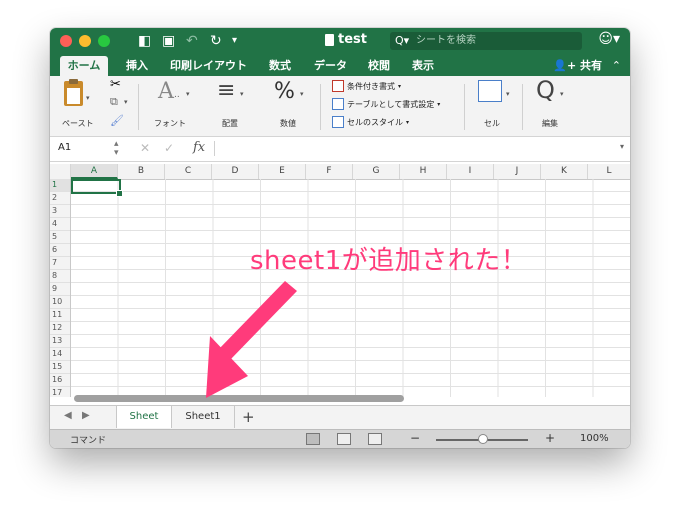 The width and height of the screenshot is (680, 522). I want to click on arrow-shaft, so click(257, 320).